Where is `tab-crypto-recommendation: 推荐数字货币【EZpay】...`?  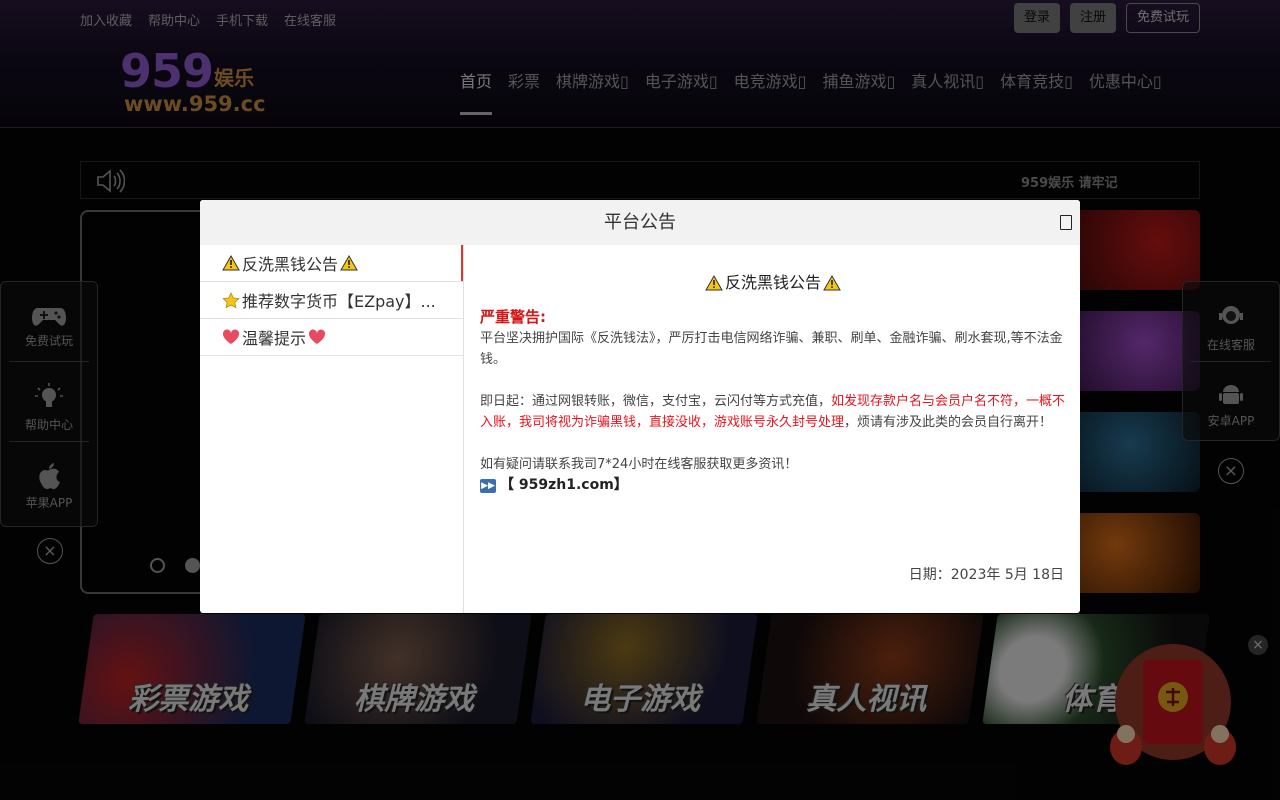
tab-crypto-recommendation: 推荐数字货币【EZpay】... is located at coordinates (331, 300).